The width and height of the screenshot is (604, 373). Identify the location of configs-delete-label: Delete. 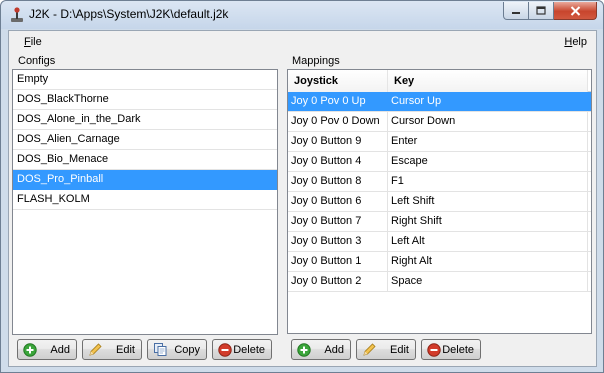
(249, 349).